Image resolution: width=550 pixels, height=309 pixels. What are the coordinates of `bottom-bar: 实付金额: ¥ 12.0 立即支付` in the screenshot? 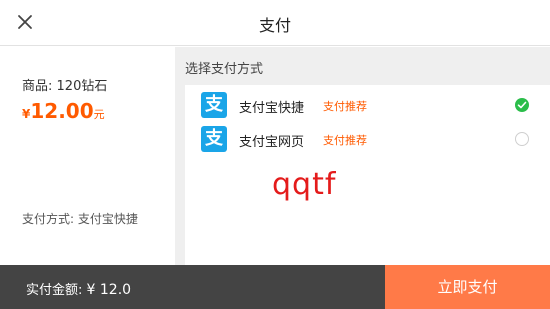 It's located at (275, 287).